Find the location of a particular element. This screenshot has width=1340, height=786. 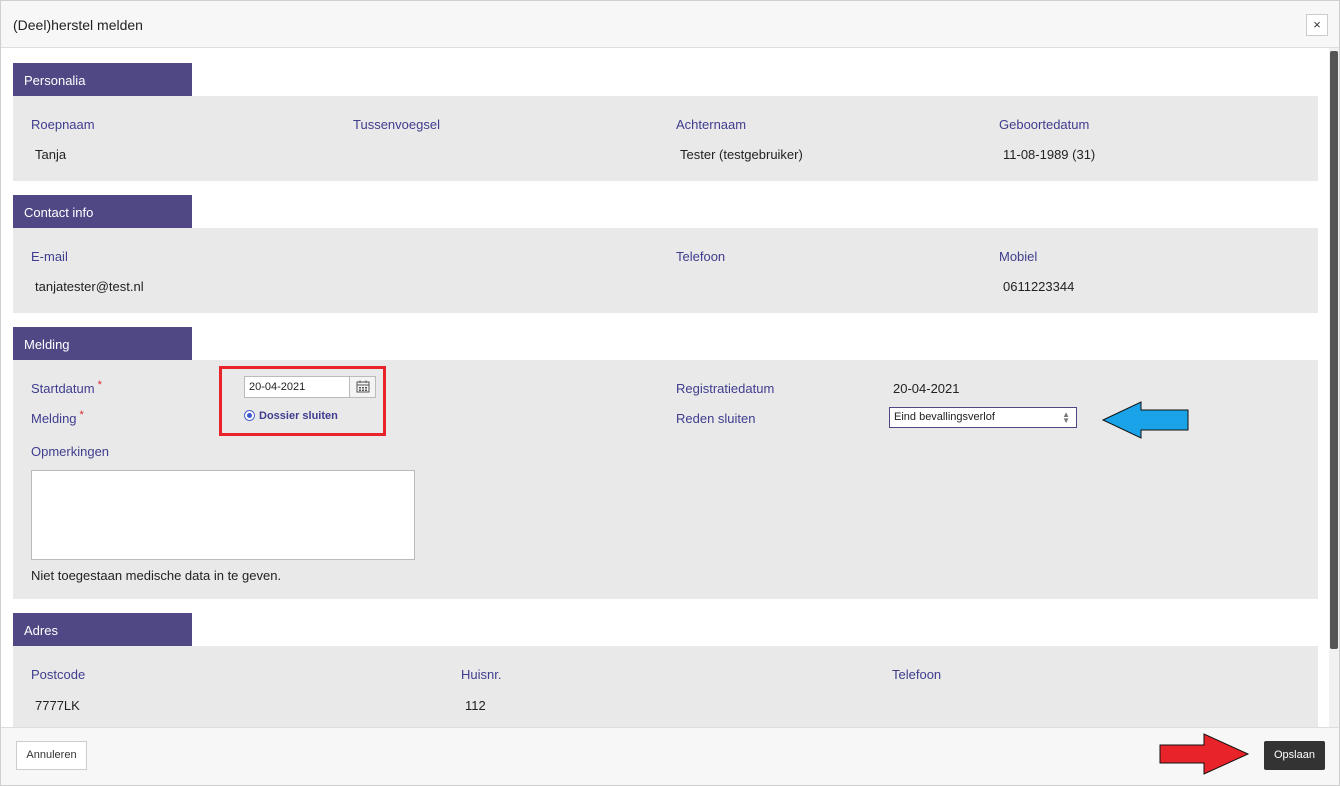

achternaam-value: Tester (testgebruiker) is located at coordinates (741, 154).